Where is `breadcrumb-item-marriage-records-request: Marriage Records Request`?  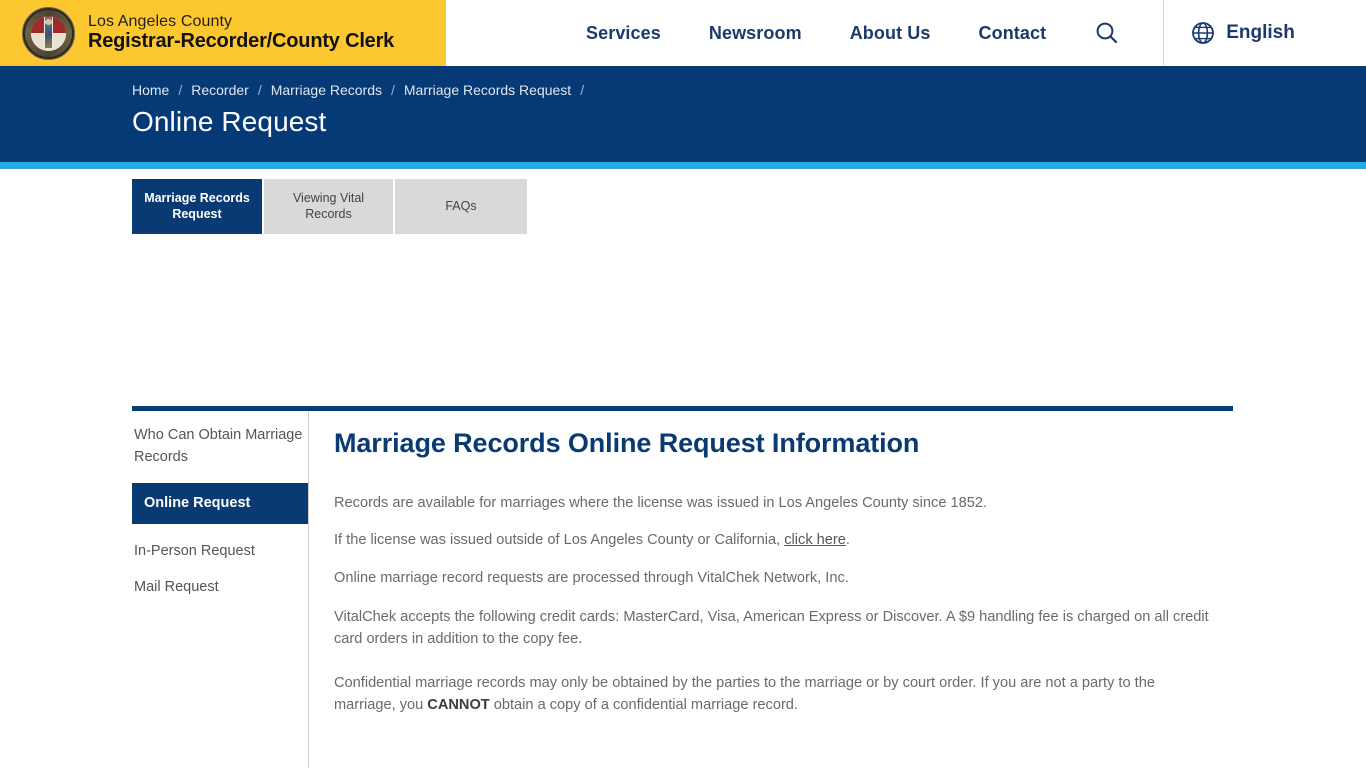 breadcrumb-item-marriage-records-request: Marriage Records Request is located at coordinates (487, 90).